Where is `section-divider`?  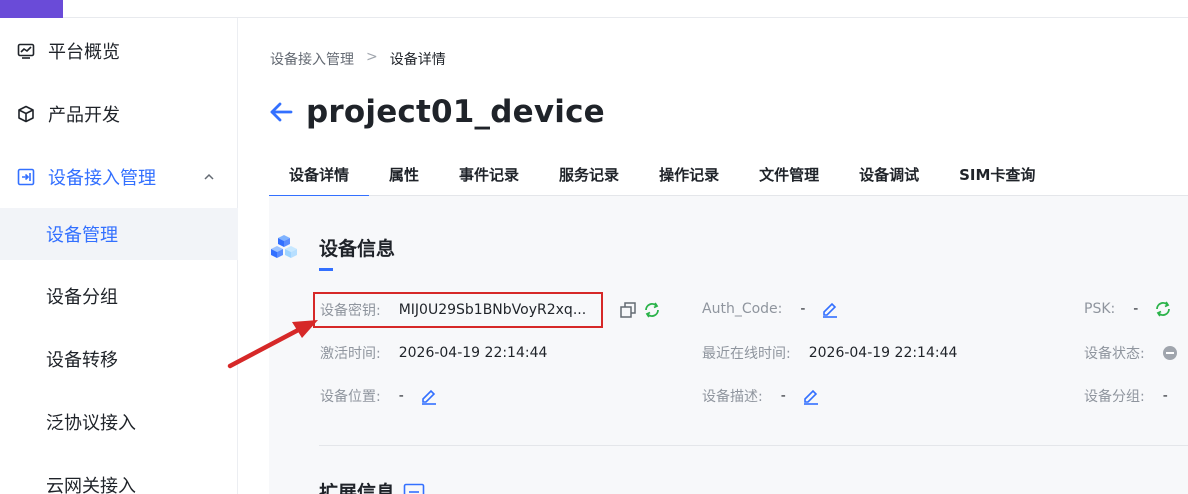 section-divider is located at coordinates (753, 445).